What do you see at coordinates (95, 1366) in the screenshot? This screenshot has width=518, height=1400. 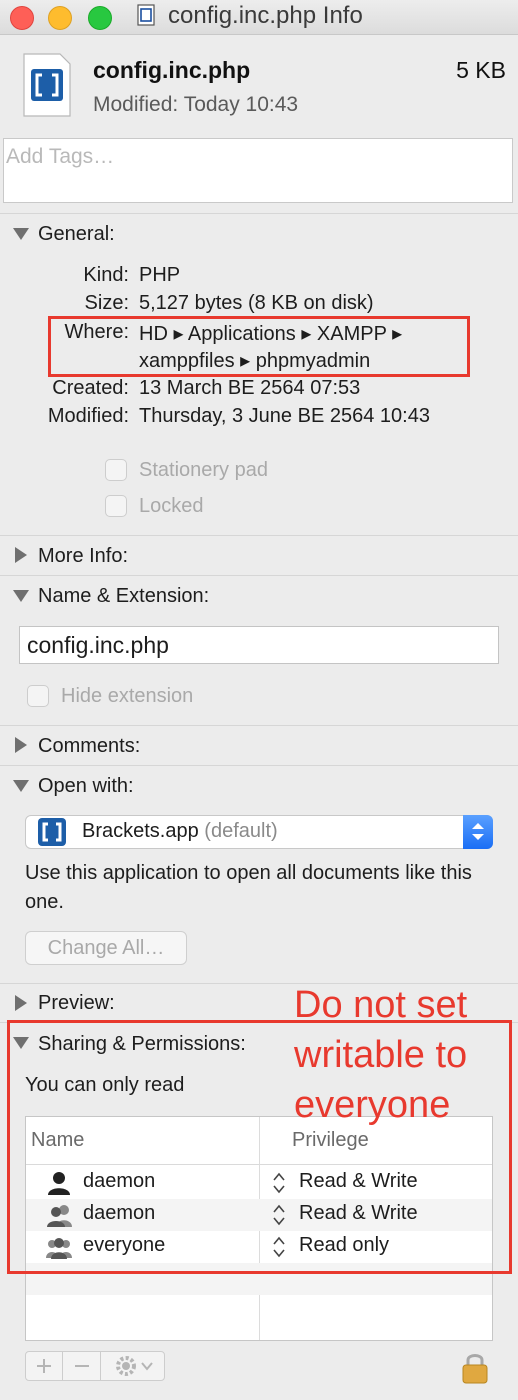 I see `permissions-toolbar` at bounding box center [95, 1366].